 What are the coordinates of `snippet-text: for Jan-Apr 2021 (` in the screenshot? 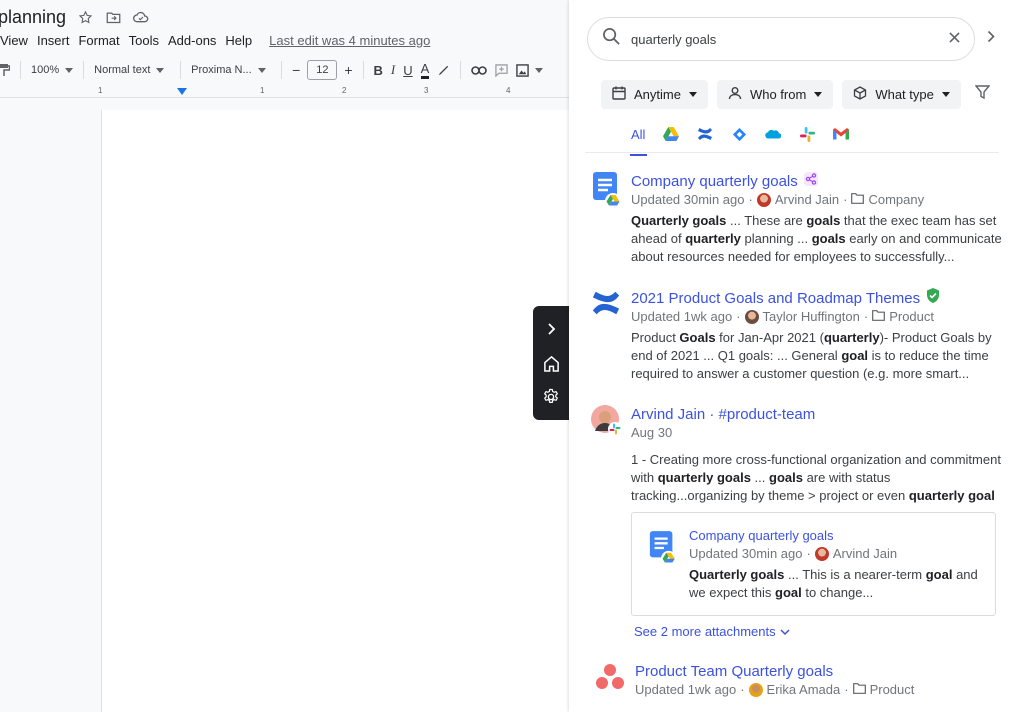 It's located at (769, 337).